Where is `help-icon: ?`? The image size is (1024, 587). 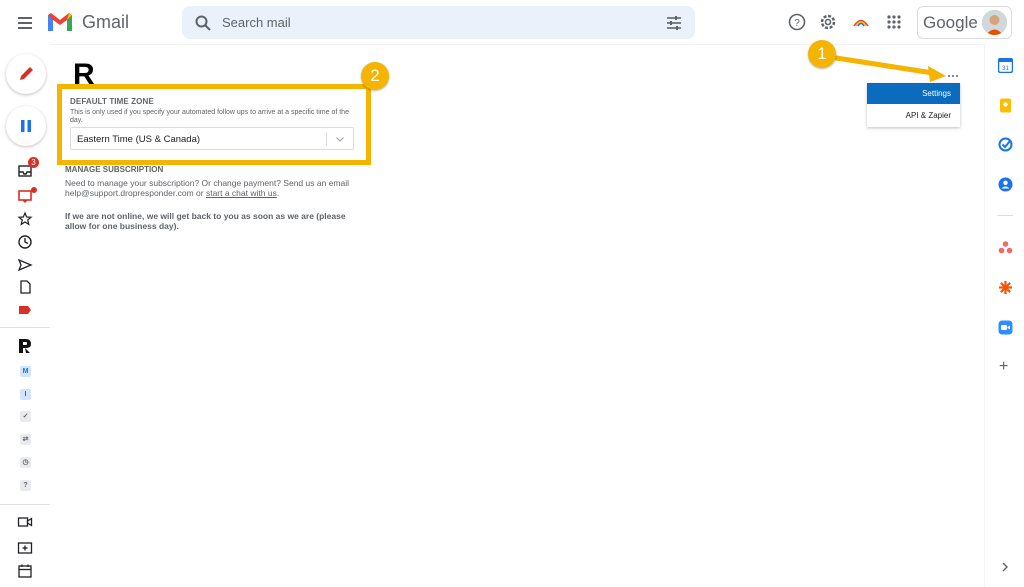 help-icon: ? is located at coordinates (797, 22).